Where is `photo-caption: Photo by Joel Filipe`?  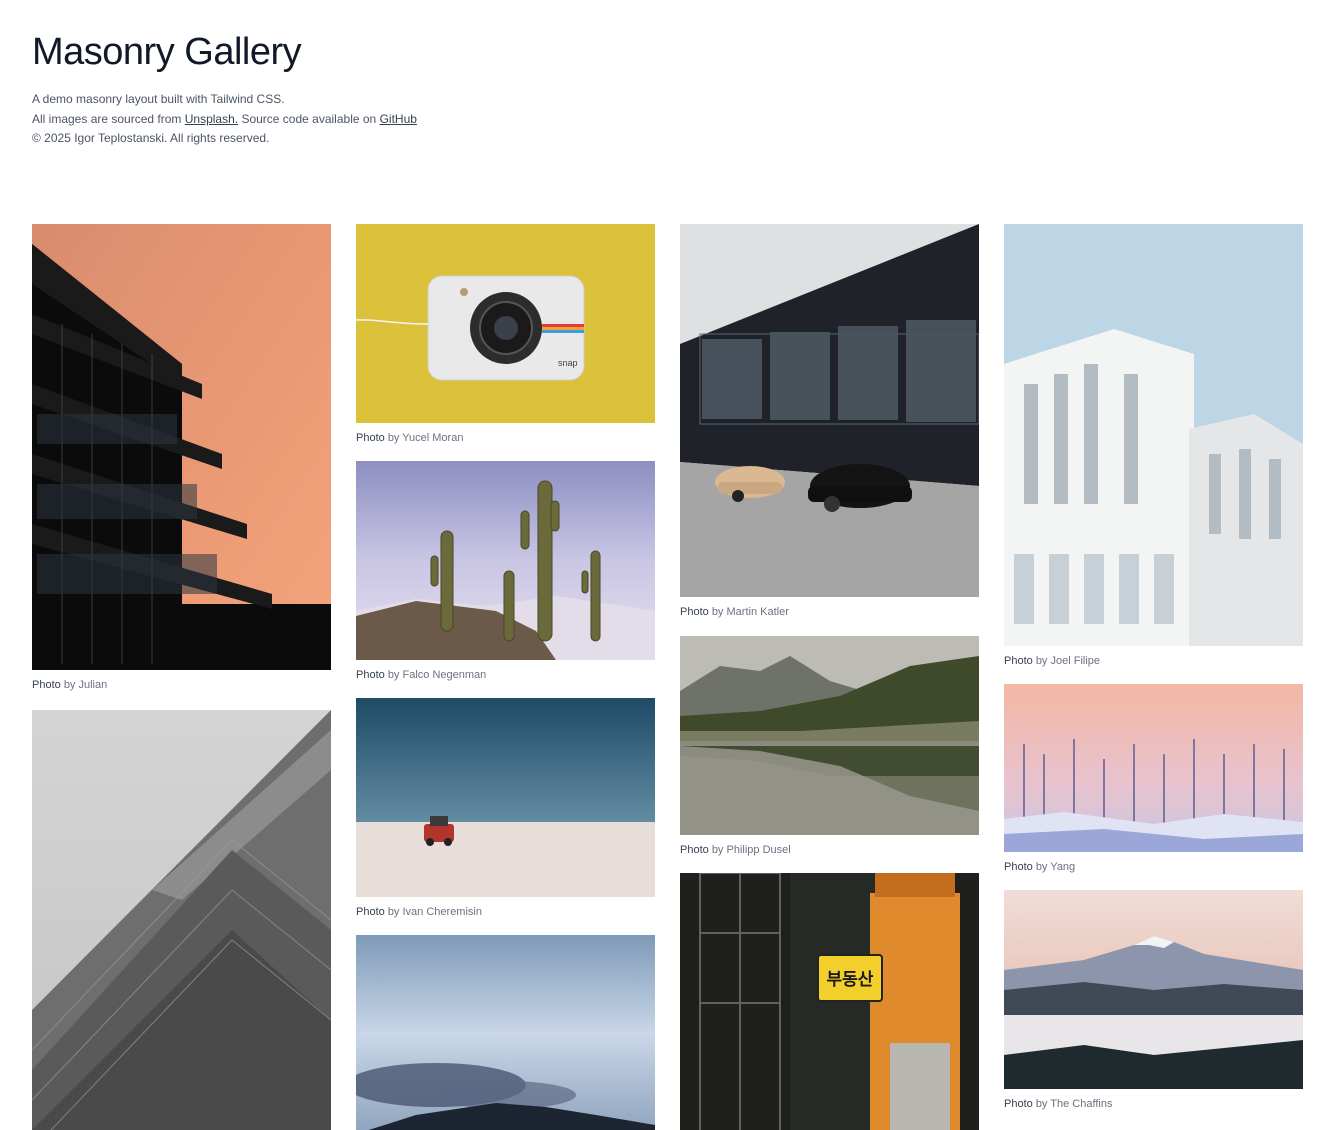 photo-caption: Photo by Joel Filipe is located at coordinates (1153, 661).